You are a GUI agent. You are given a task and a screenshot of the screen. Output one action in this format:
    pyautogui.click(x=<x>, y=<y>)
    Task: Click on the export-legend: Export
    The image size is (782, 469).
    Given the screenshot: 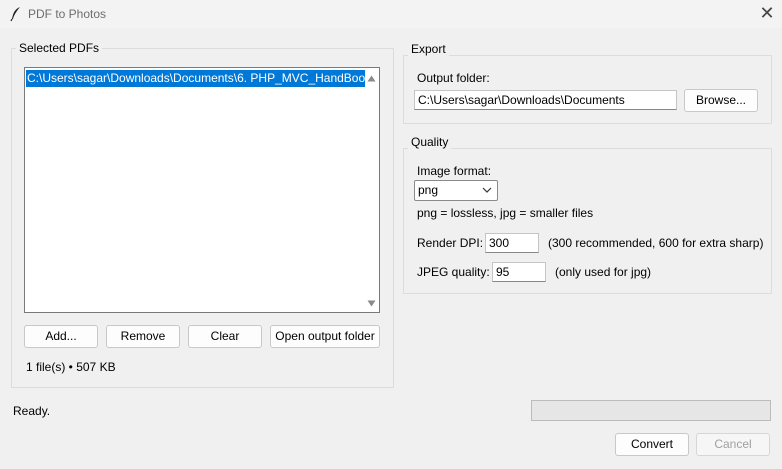 What is the action you would take?
    pyautogui.click(x=428, y=49)
    